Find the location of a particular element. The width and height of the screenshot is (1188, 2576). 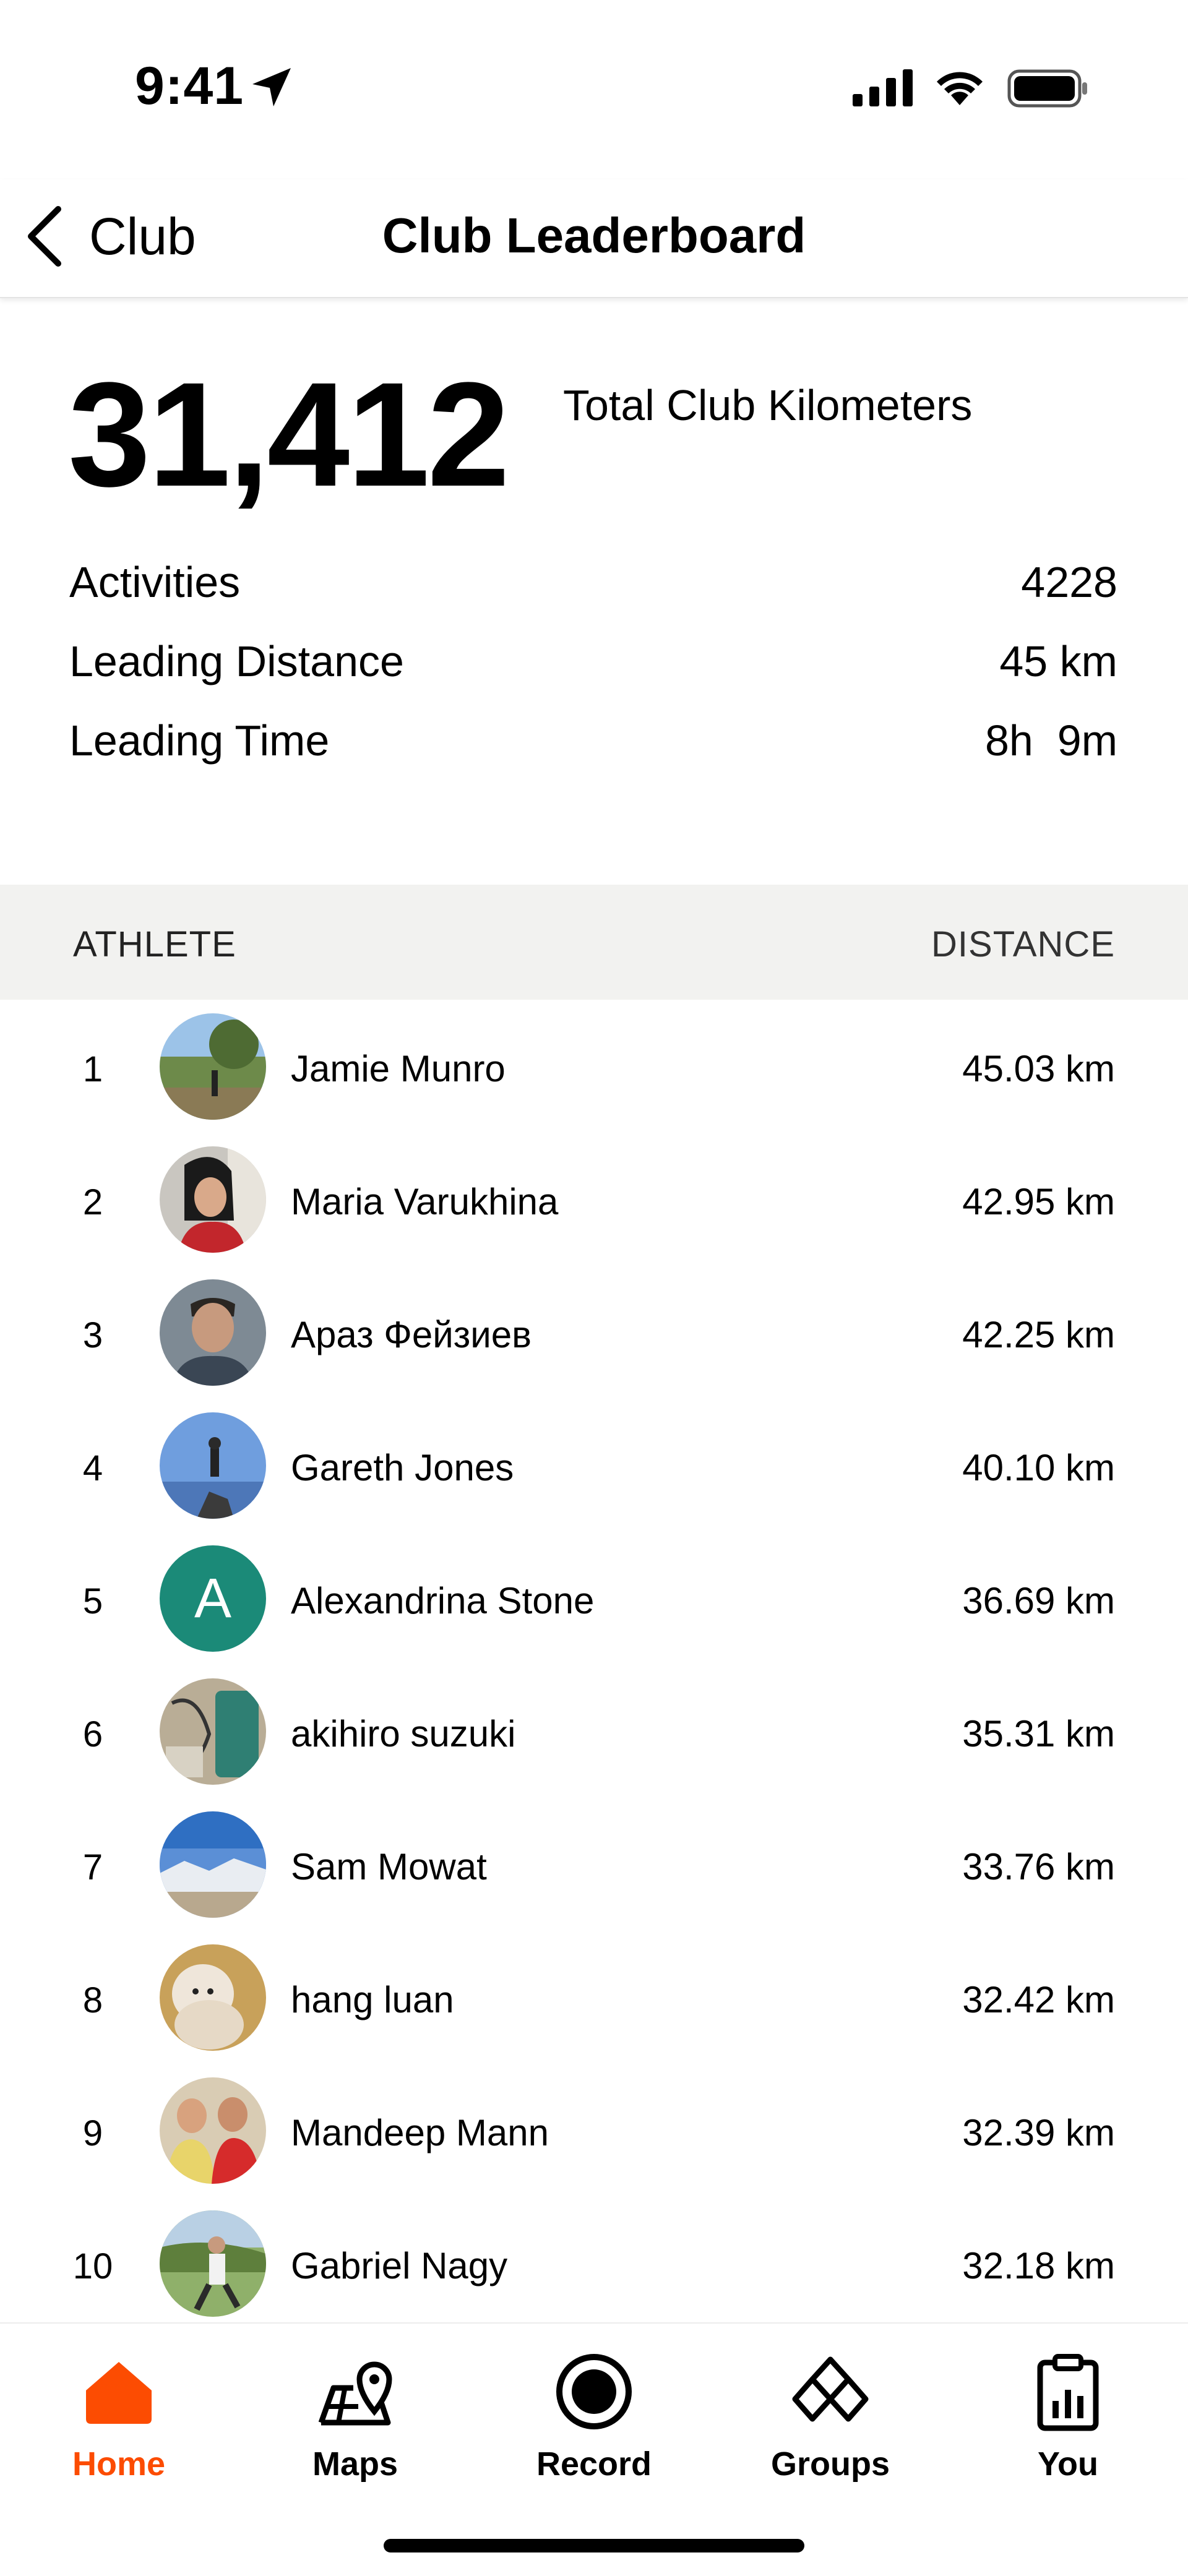

location-arrow-icon is located at coordinates (271, 87).